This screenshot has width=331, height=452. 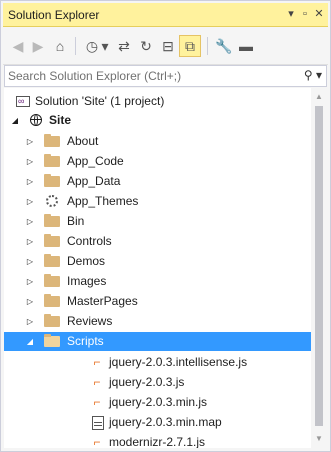 What do you see at coordinates (178, 362) in the screenshot?
I see `tree-item-label: jquery-2.0.3.intellisense.js` at bounding box center [178, 362].